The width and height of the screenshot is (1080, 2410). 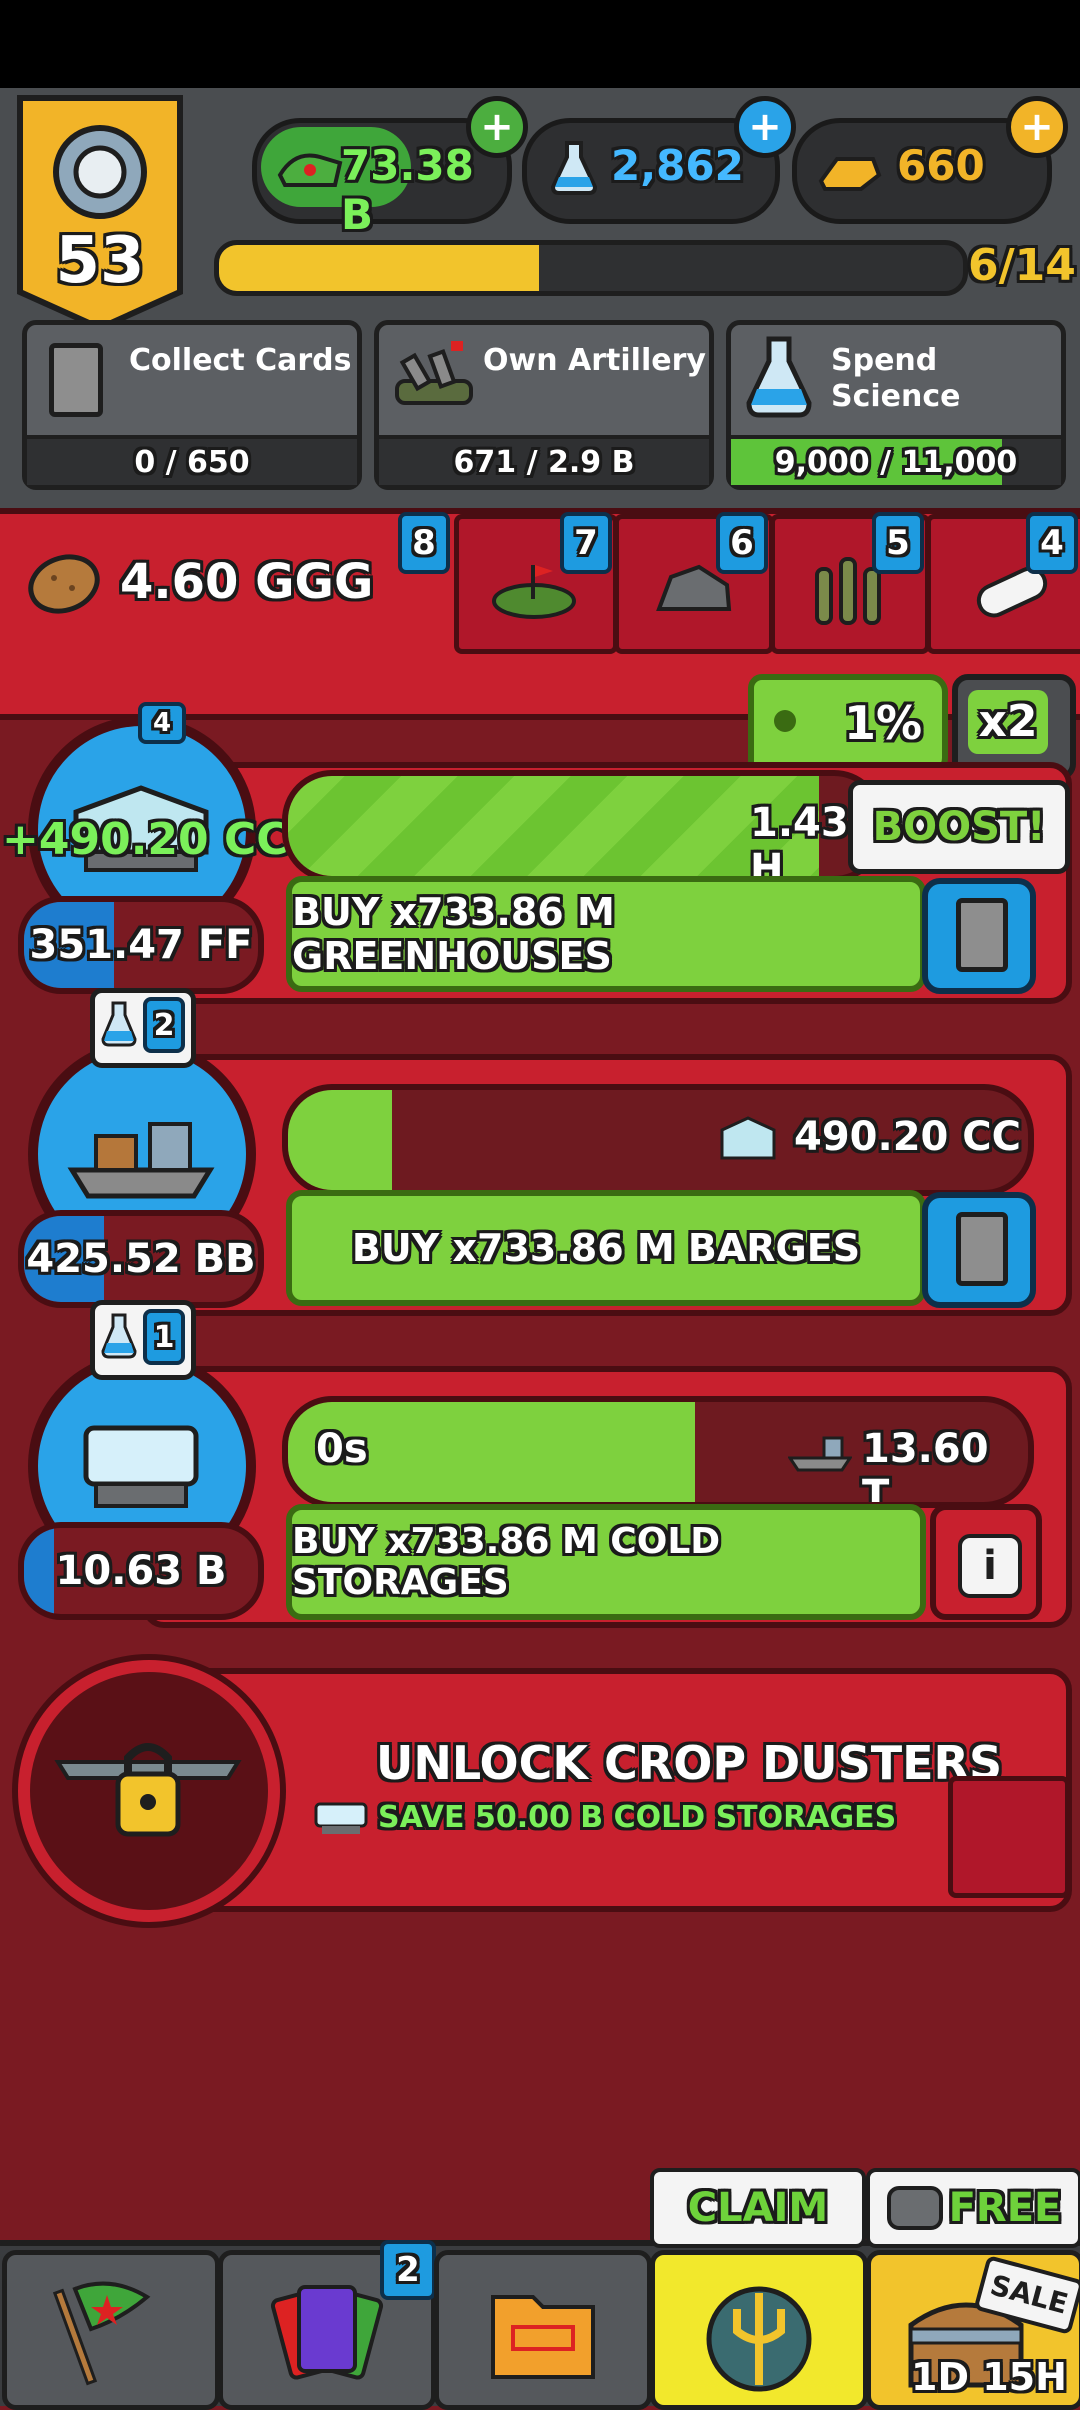 What do you see at coordinates (310, 170) in the screenshot?
I see `cash-icon` at bounding box center [310, 170].